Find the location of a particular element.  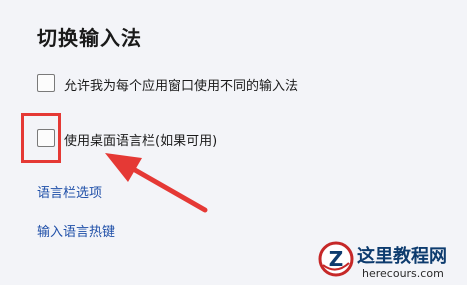

watermark-url: herecours.com is located at coordinates (403, 273).